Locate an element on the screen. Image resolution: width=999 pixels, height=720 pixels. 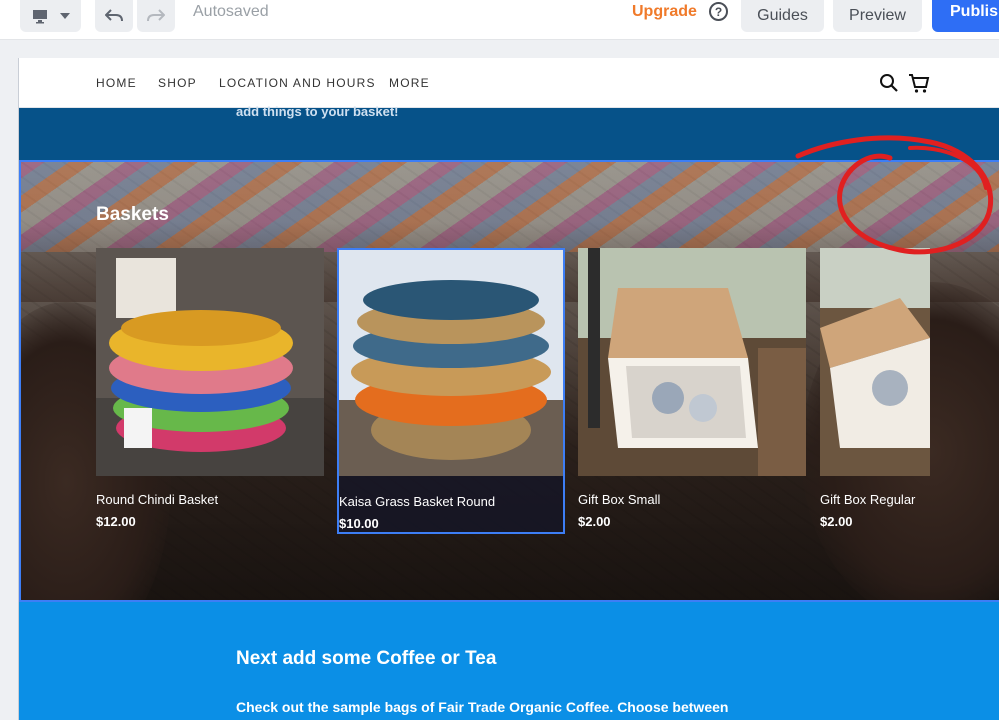
nav-item-location-and-hours: LOCATION AND HOURS is located at coordinates (297, 83).